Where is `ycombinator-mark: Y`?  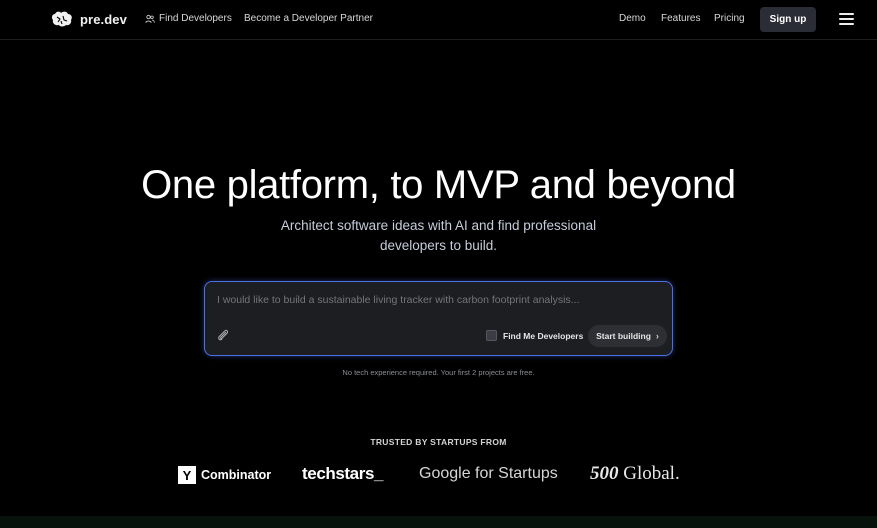
ycombinator-mark: Y is located at coordinates (187, 475).